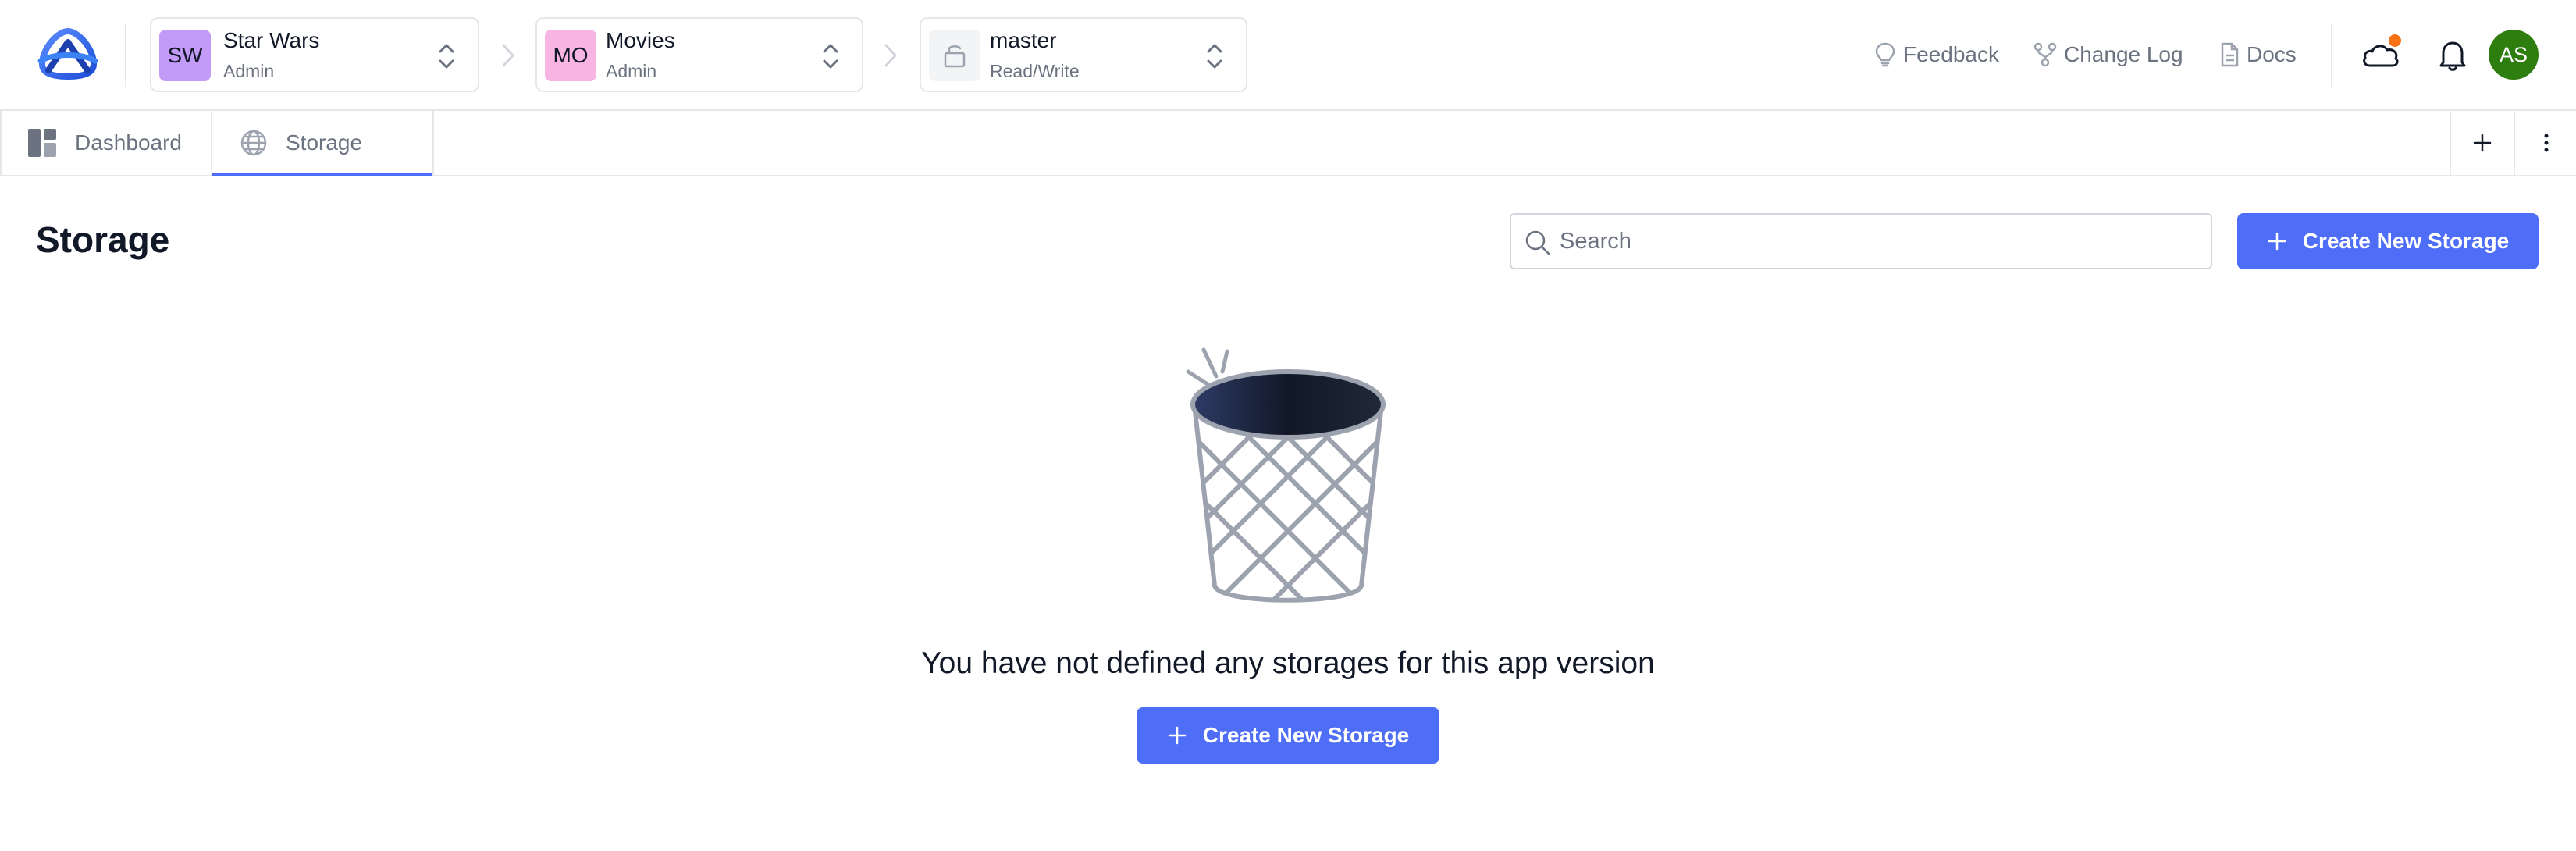 The width and height of the screenshot is (2576, 851). I want to click on app-badge: MO, so click(570, 56).